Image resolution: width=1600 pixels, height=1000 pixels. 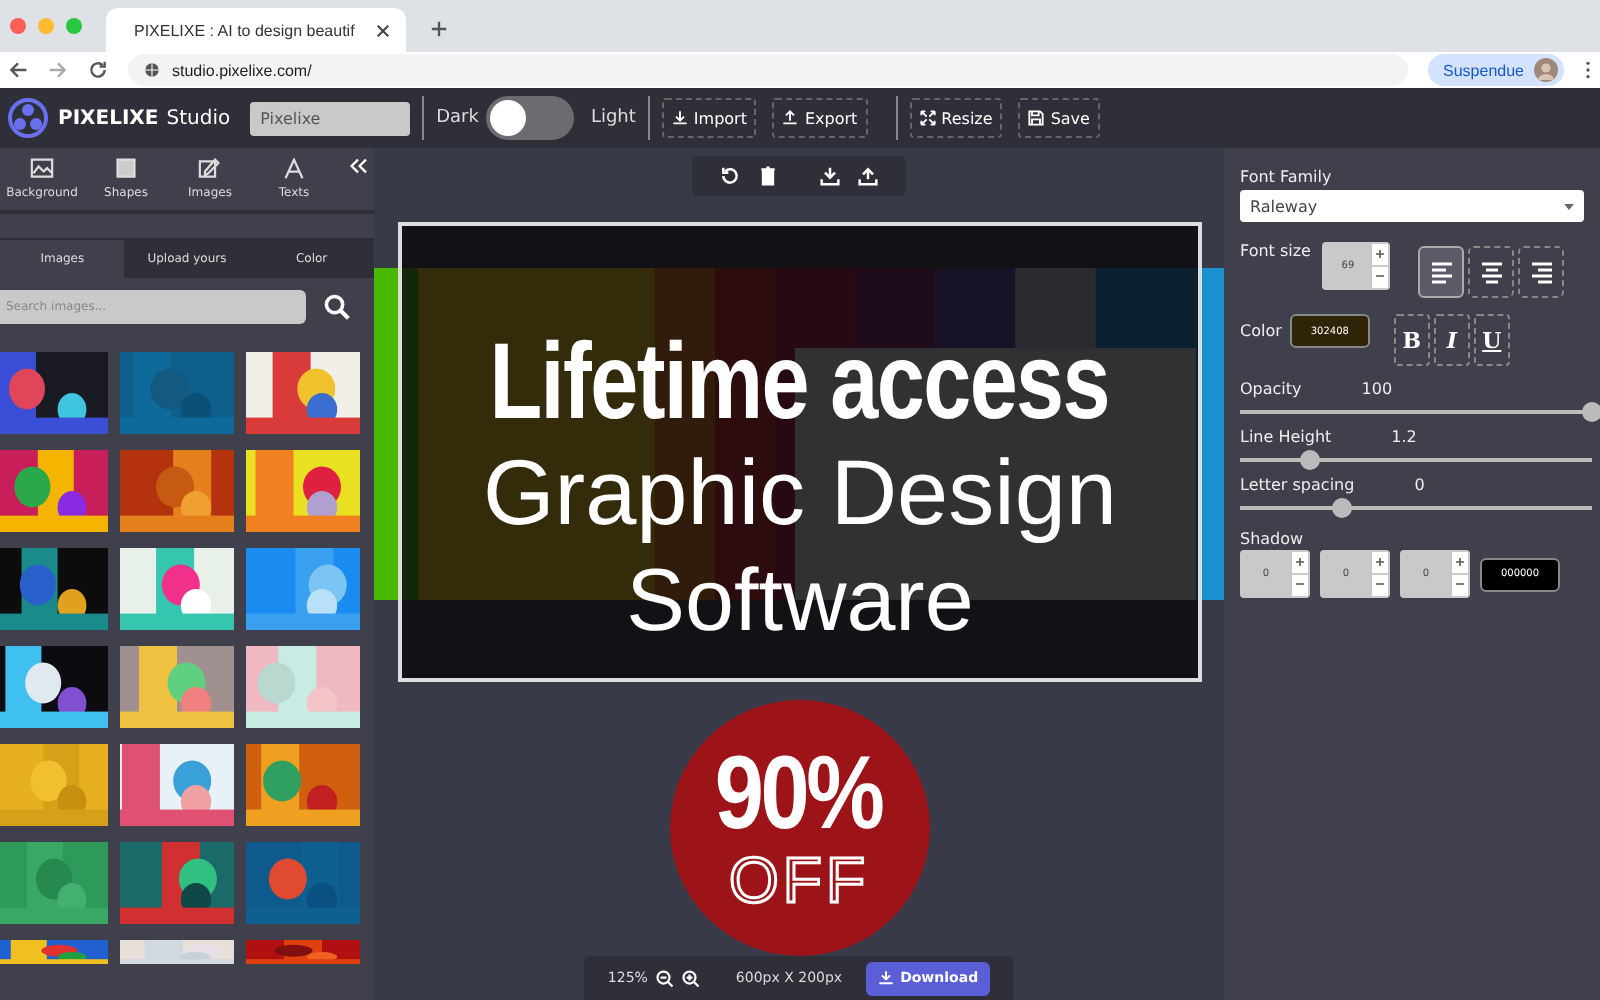 What do you see at coordinates (358, 166) in the screenshot?
I see `collapse-icon` at bounding box center [358, 166].